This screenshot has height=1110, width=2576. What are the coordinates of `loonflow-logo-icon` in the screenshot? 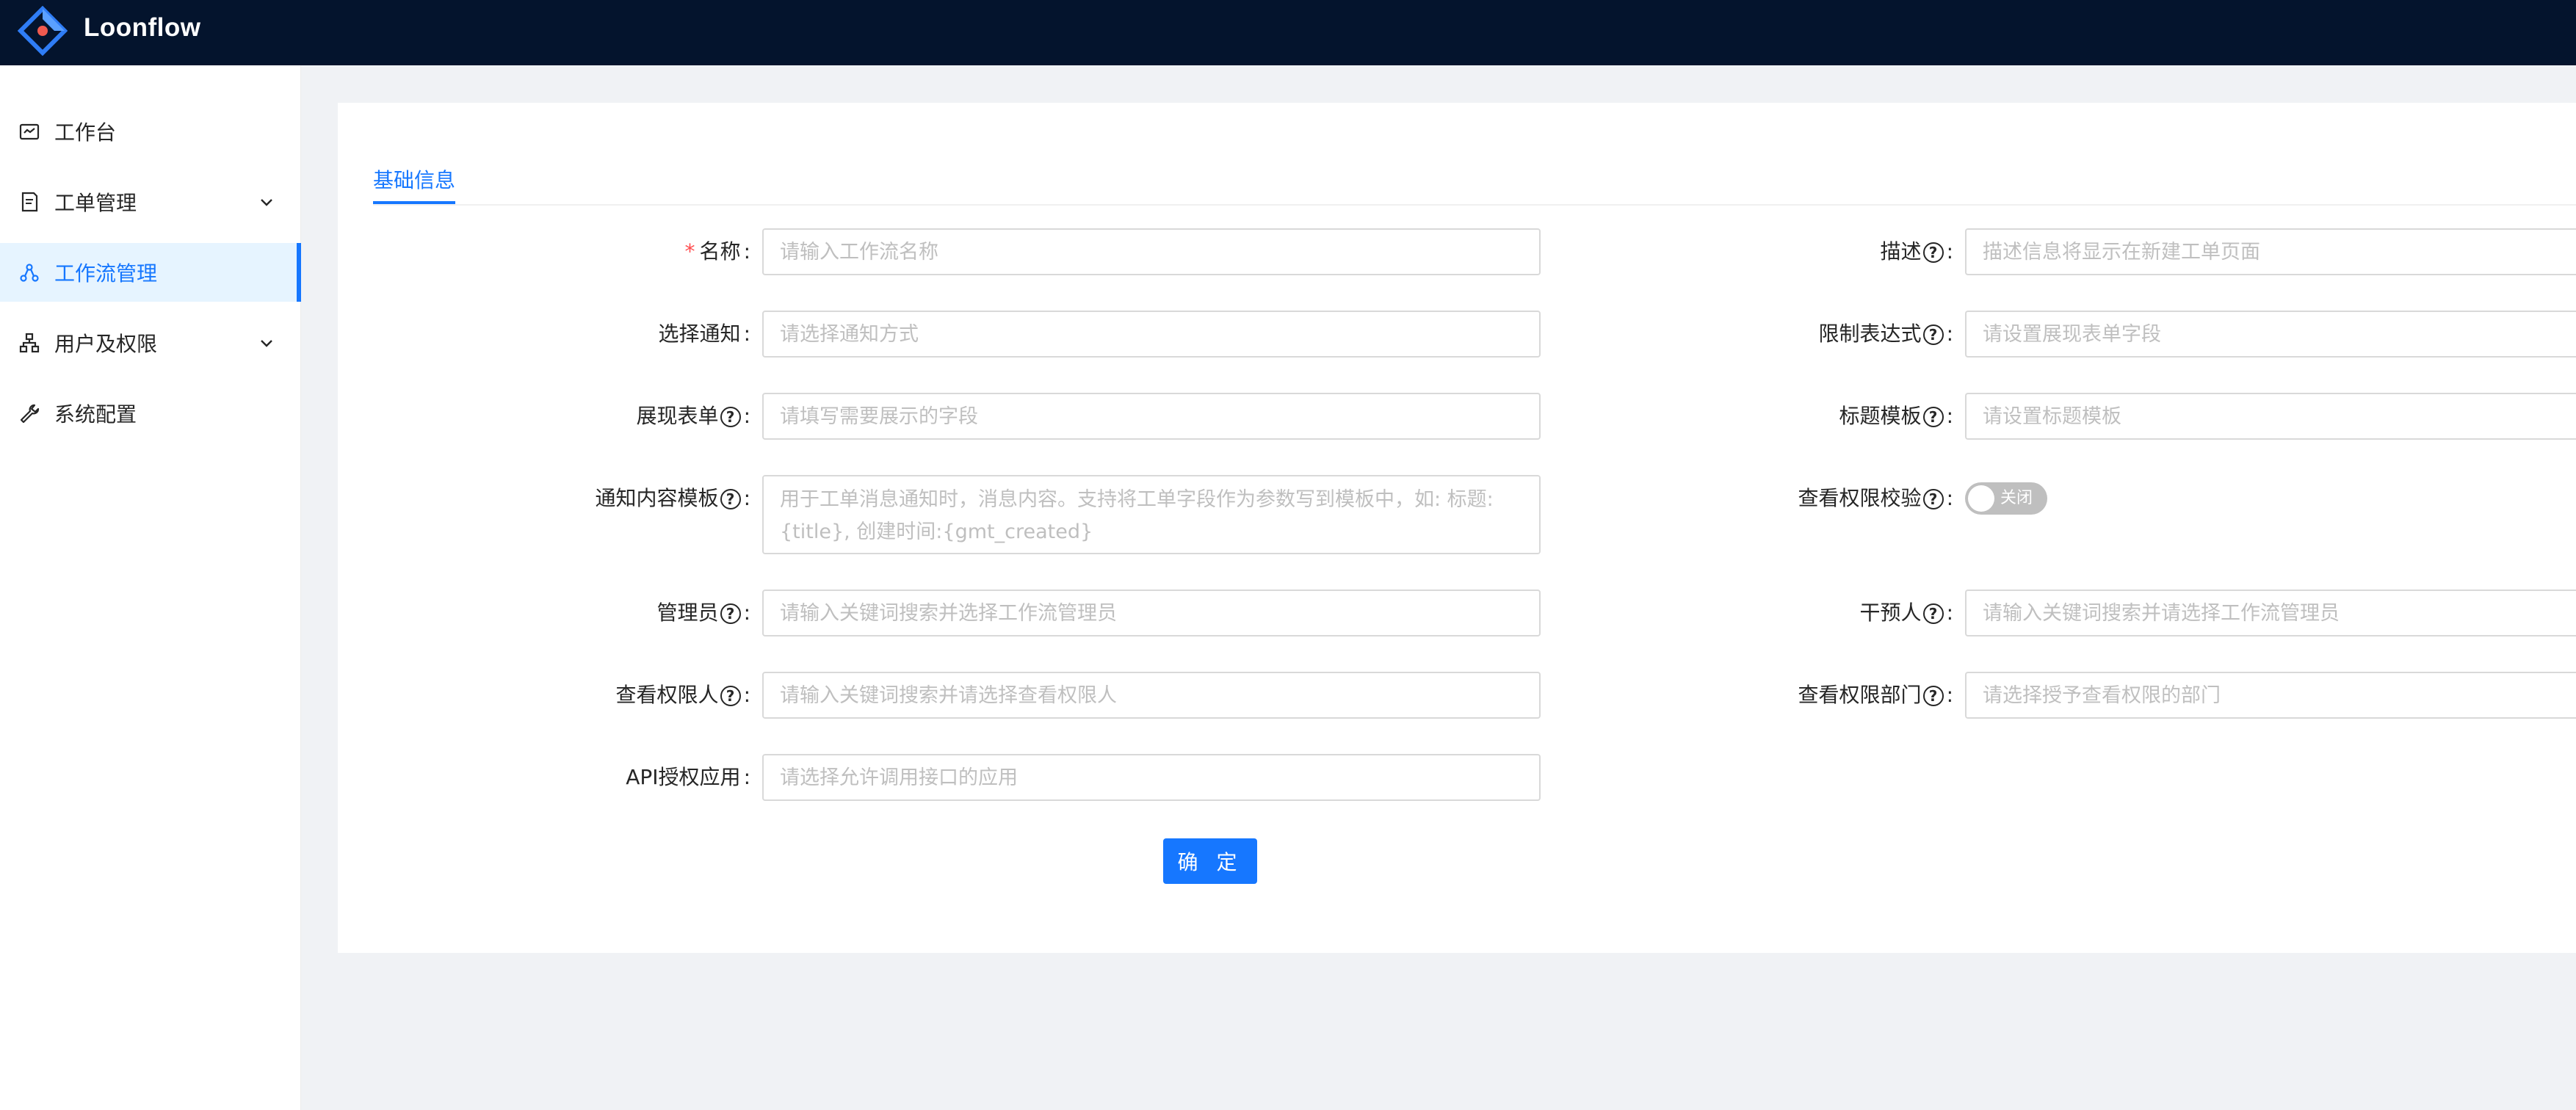 It's located at (43, 31).